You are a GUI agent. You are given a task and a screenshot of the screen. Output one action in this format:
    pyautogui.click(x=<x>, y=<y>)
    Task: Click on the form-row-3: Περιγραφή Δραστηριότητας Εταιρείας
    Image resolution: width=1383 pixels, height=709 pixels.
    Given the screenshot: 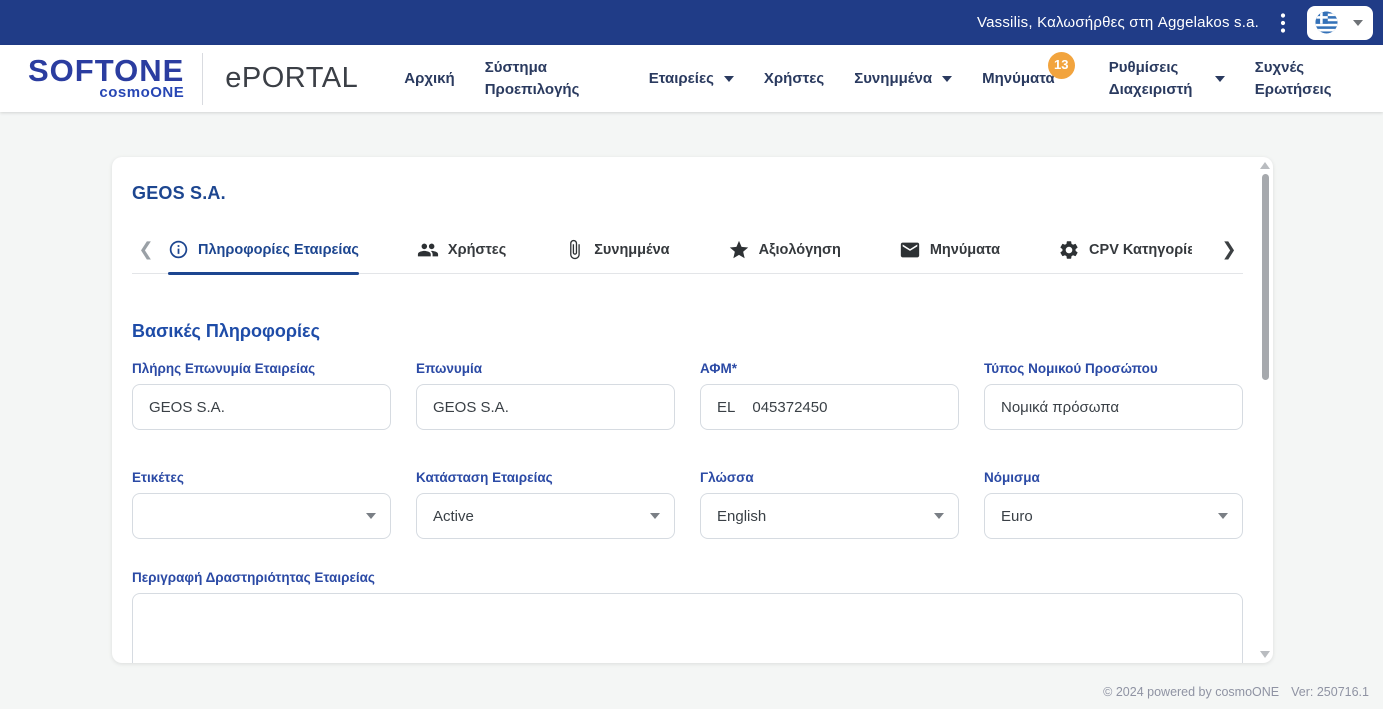 What is the action you would take?
    pyautogui.click(x=692, y=616)
    